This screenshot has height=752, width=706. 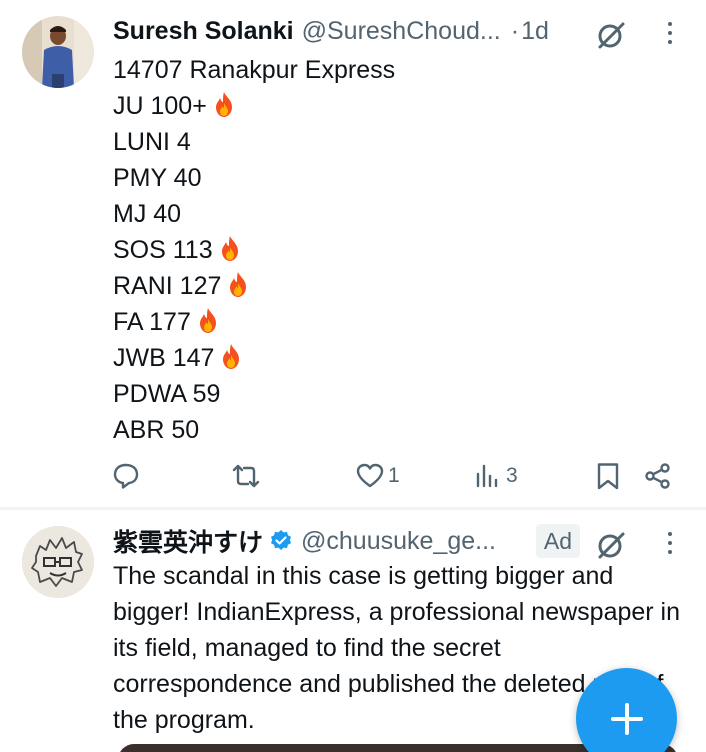 What do you see at coordinates (152, 322) in the screenshot?
I see `line-text: FA 177` at bounding box center [152, 322].